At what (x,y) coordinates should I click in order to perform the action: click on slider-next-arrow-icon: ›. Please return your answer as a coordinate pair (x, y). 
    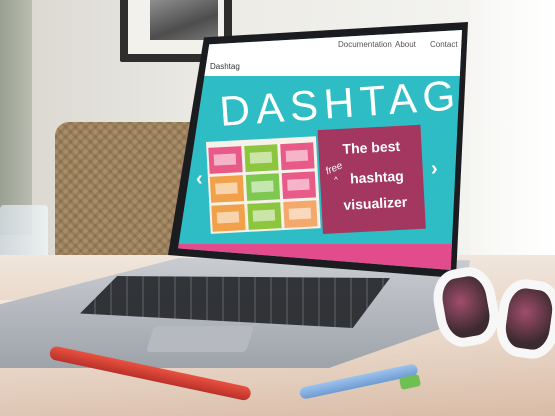
    Looking at the image, I should click on (434, 169).